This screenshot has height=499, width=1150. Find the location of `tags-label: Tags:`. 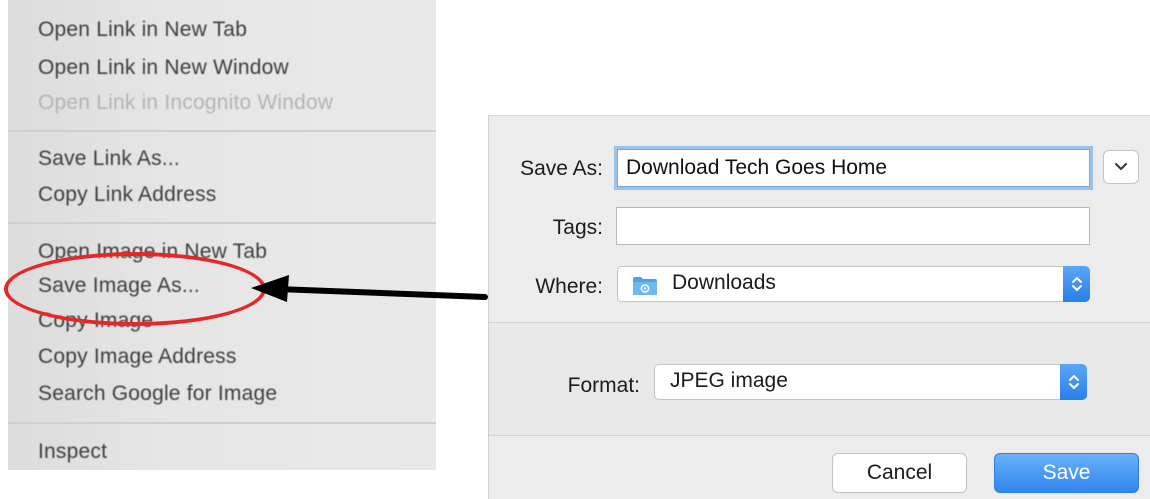

tags-label: Tags: is located at coordinates (577, 227).